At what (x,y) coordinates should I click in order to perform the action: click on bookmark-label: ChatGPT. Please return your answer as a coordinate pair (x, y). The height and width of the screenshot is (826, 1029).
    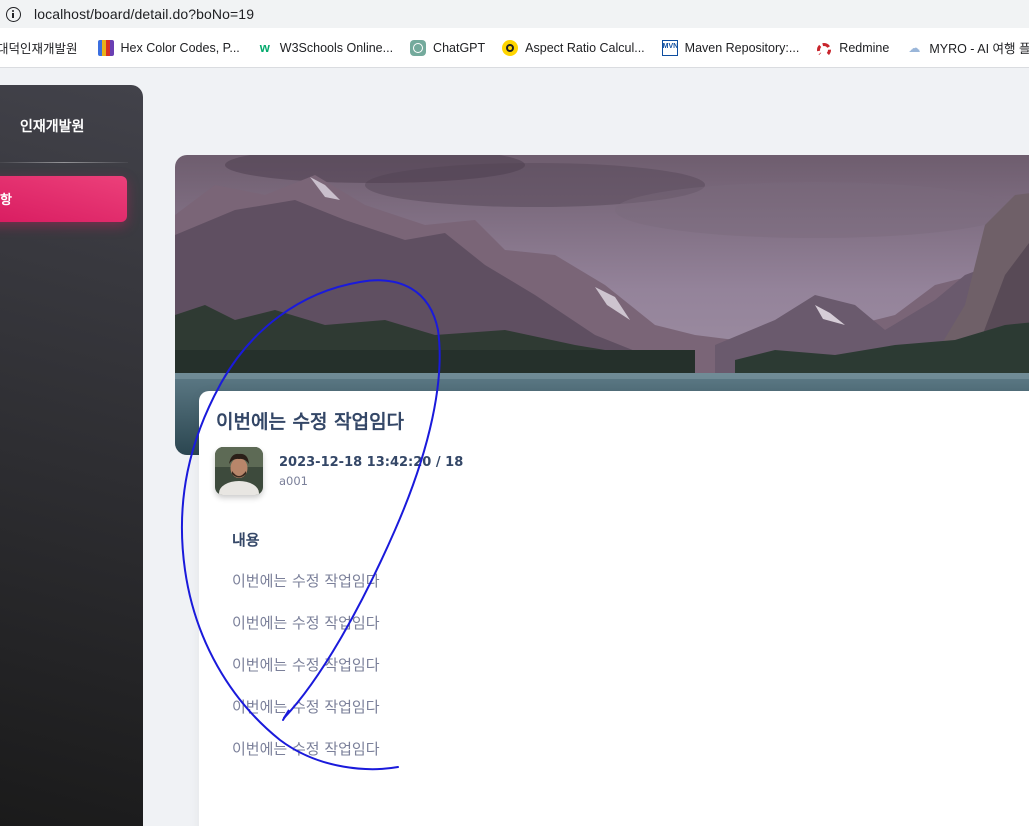
    Looking at the image, I should click on (459, 47).